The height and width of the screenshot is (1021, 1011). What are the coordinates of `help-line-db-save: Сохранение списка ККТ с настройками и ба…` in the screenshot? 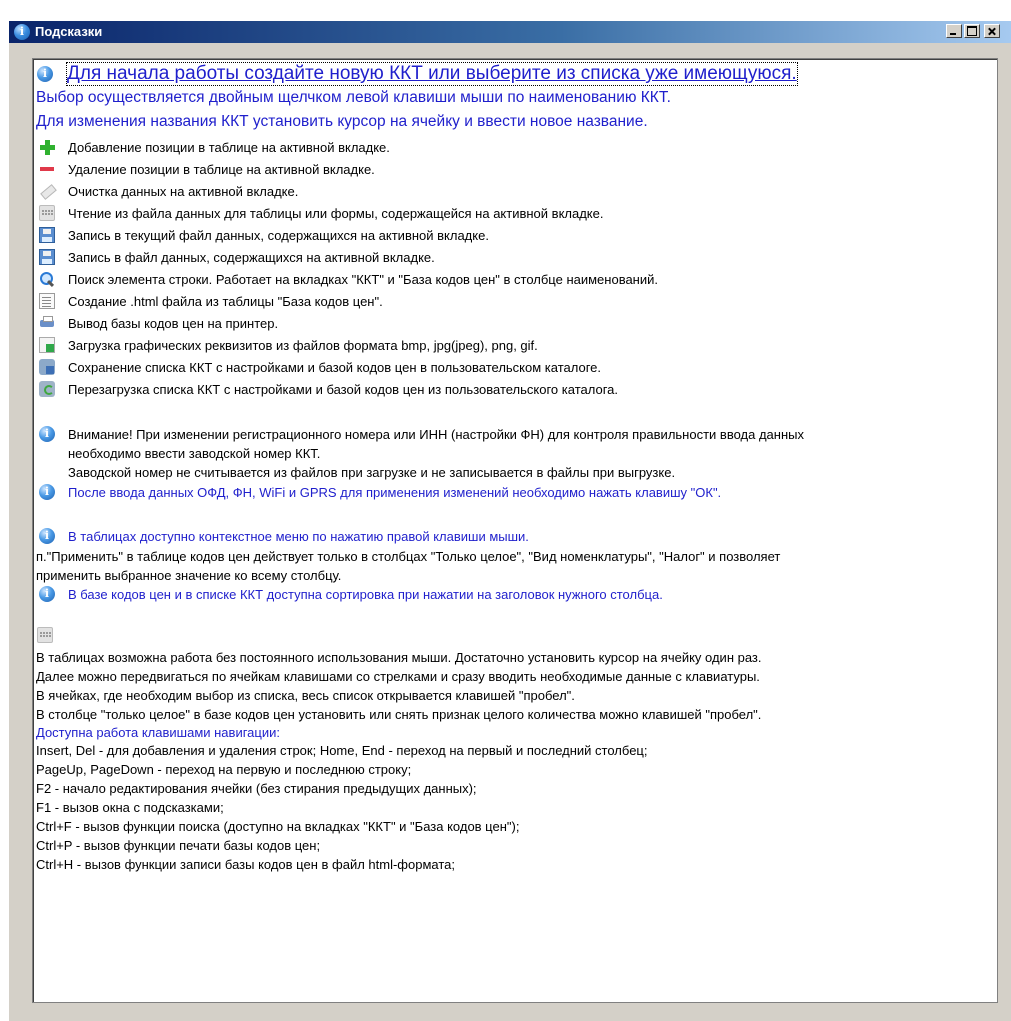 It's located at (335, 367).